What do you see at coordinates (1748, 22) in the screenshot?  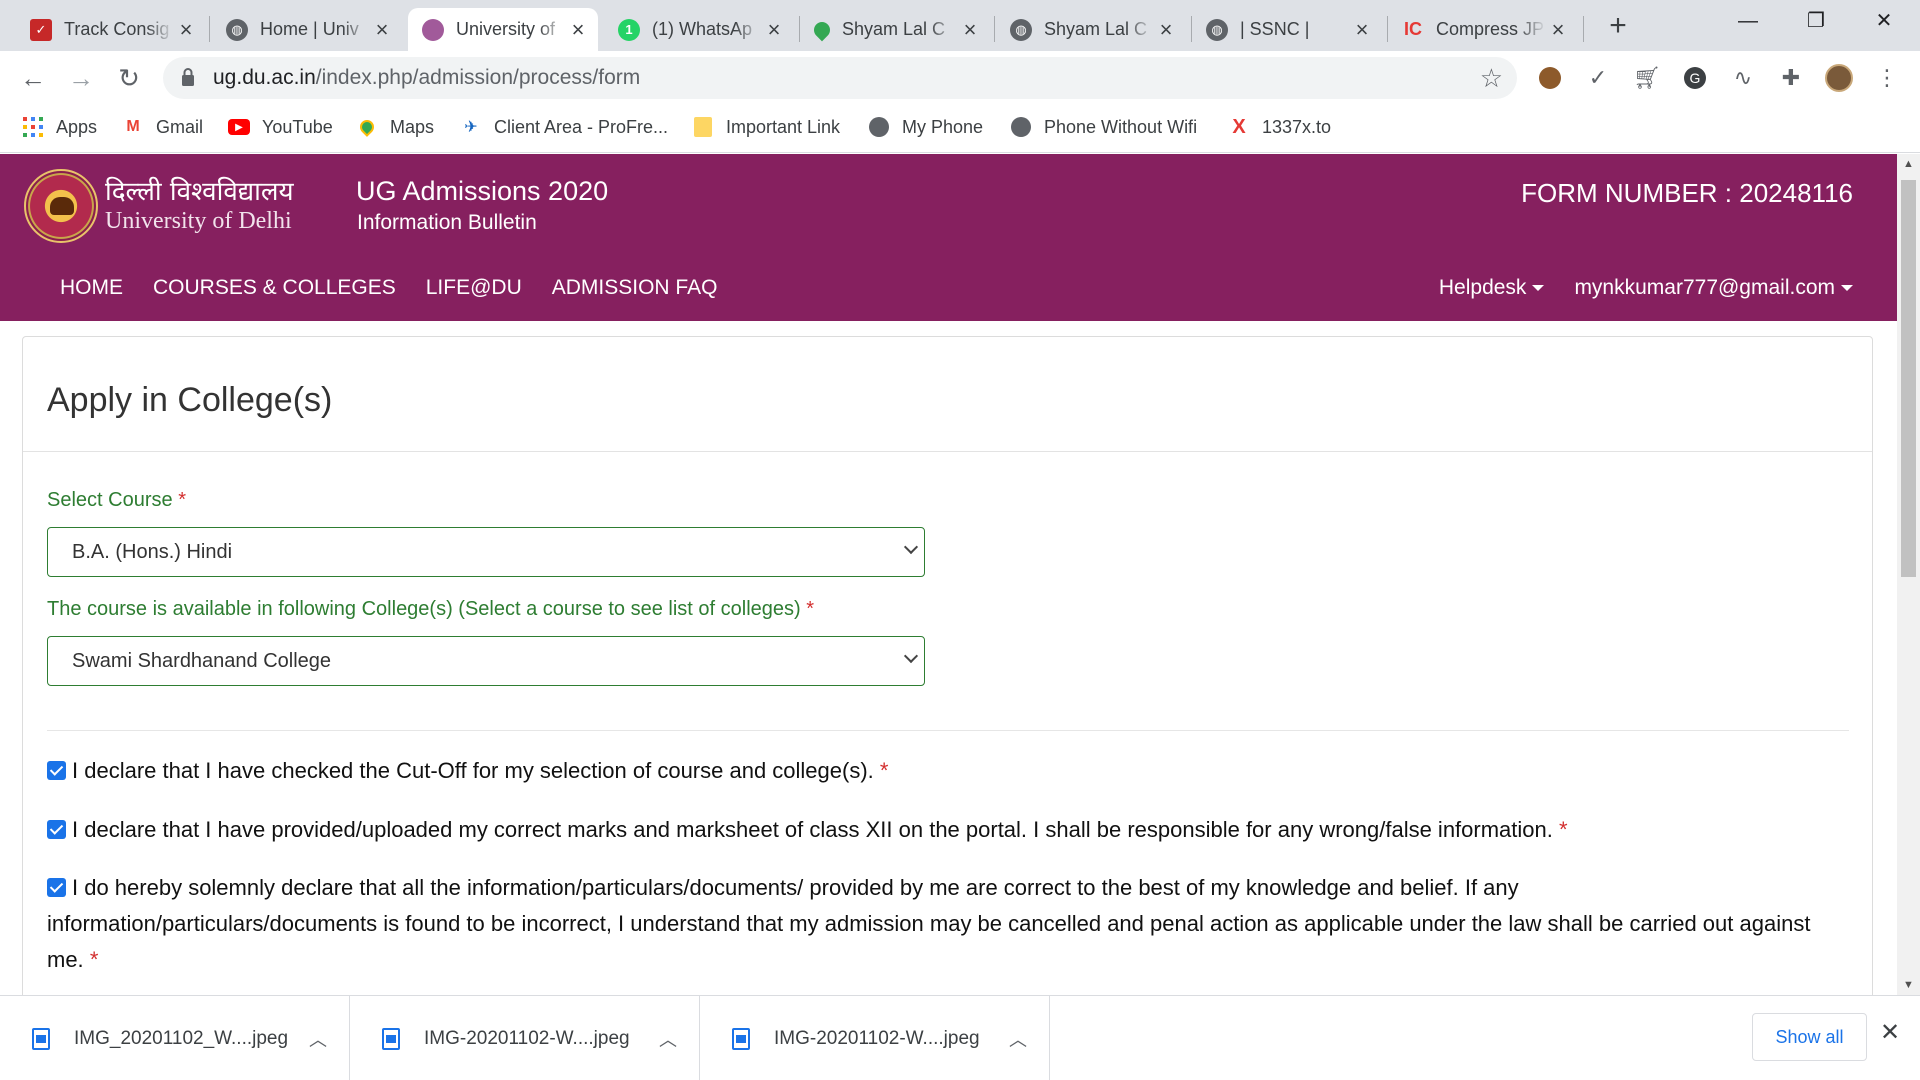 I see `minimize-button: —` at bounding box center [1748, 22].